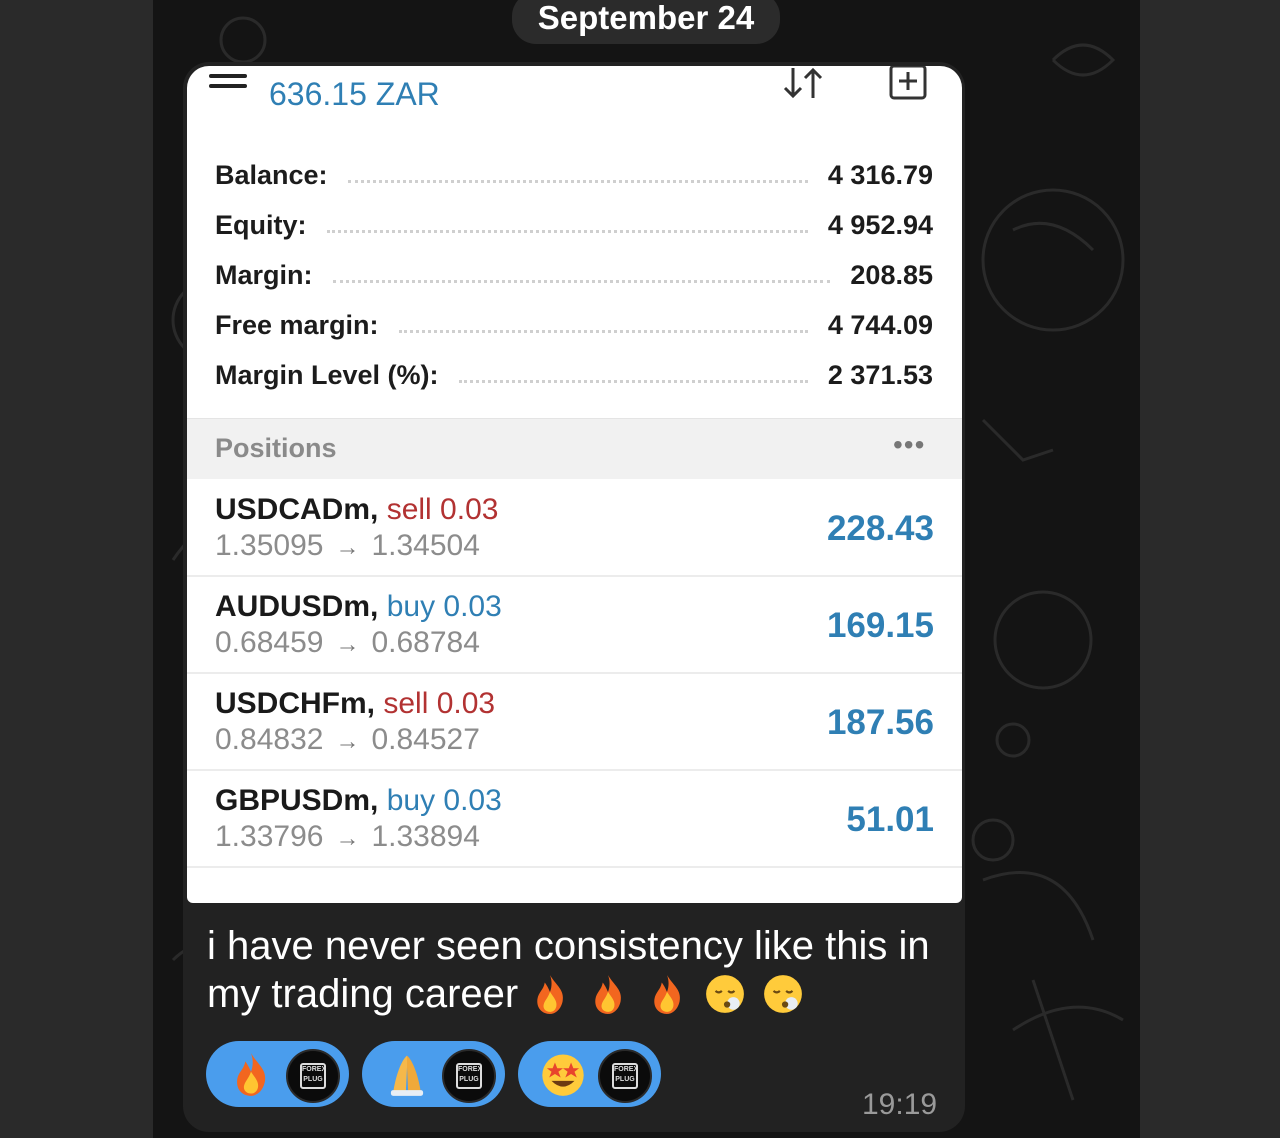 The width and height of the screenshot is (1280, 1138). What do you see at coordinates (579, 994) in the screenshot?
I see `message-line-with-emojis: my trading career` at bounding box center [579, 994].